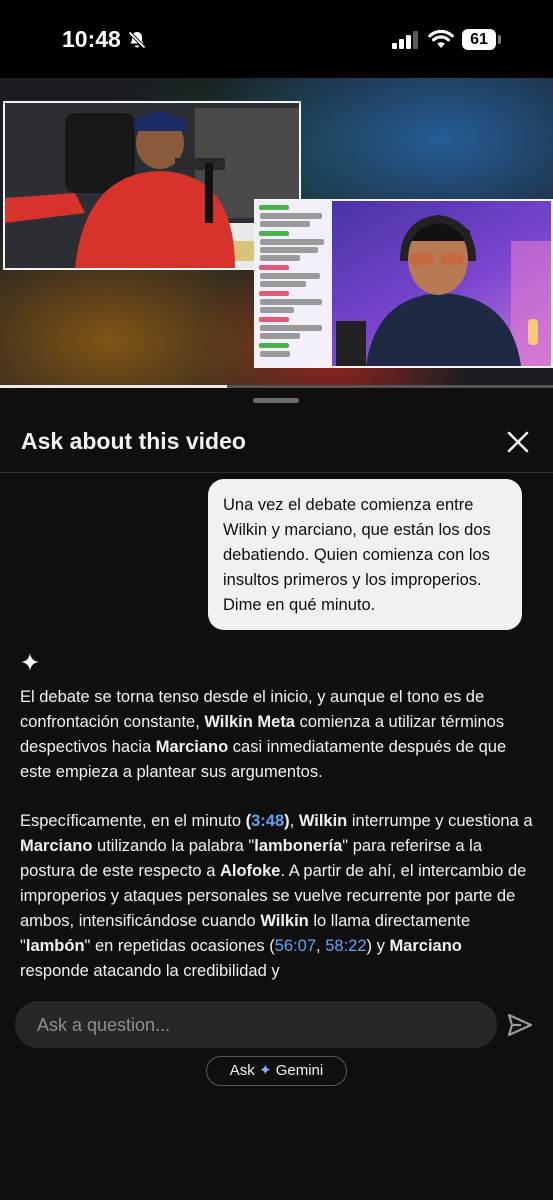 The image size is (553, 1200). I want to click on answer-text: Específicamente, en el minuto, so click(133, 821).